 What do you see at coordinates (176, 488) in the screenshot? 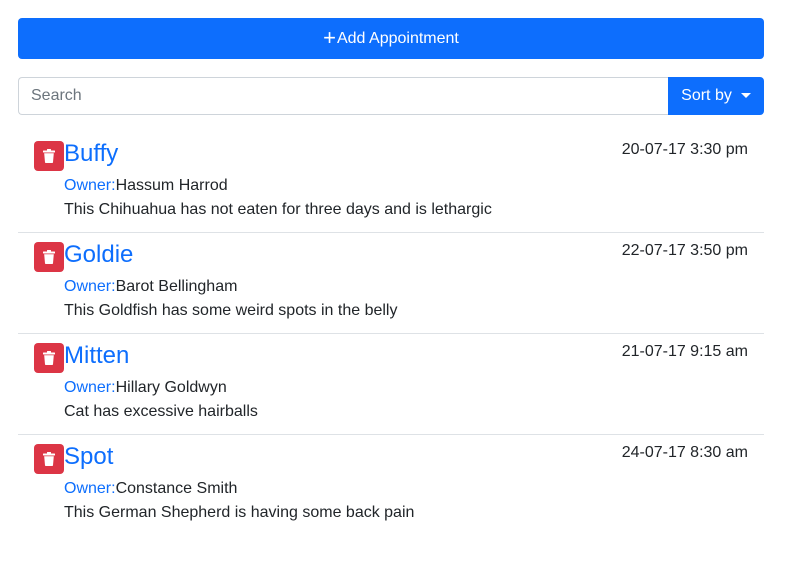
I see `owner-name: Constance Smith` at bounding box center [176, 488].